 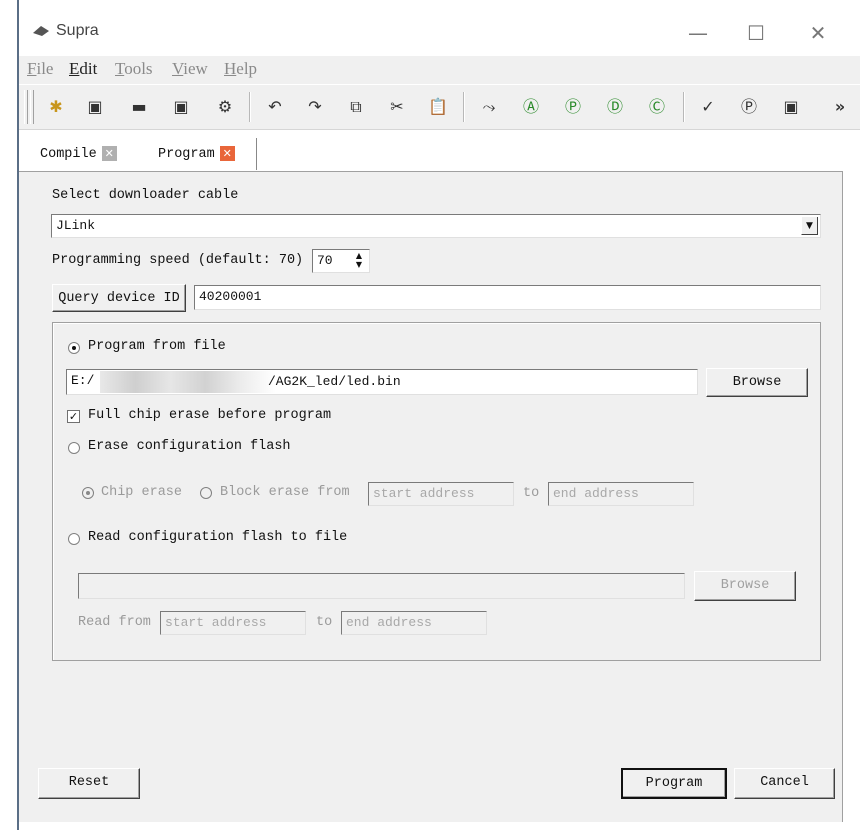 What do you see at coordinates (489, 107) in the screenshot?
I see `compile-icon: ⤳` at bounding box center [489, 107].